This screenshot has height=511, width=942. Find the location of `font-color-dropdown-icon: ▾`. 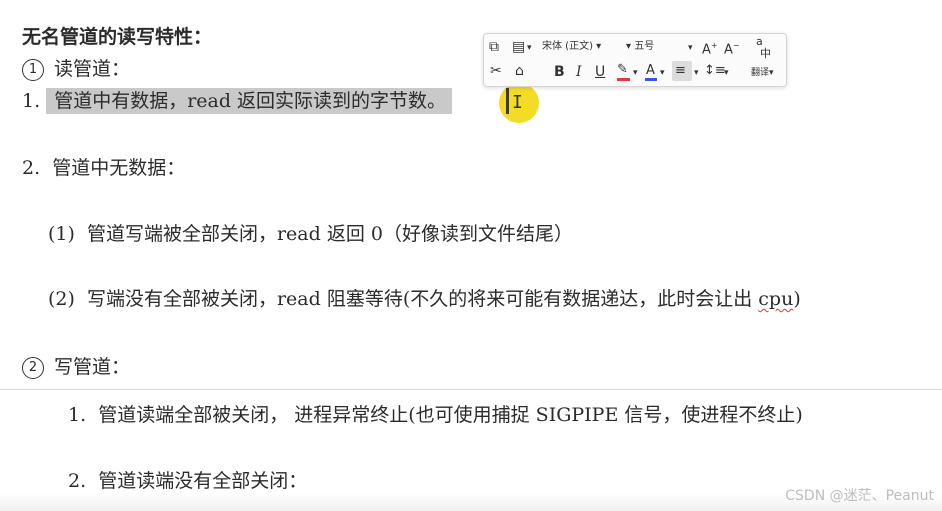

font-color-dropdown-icon: ▾ is located at coordinates (662, 73).